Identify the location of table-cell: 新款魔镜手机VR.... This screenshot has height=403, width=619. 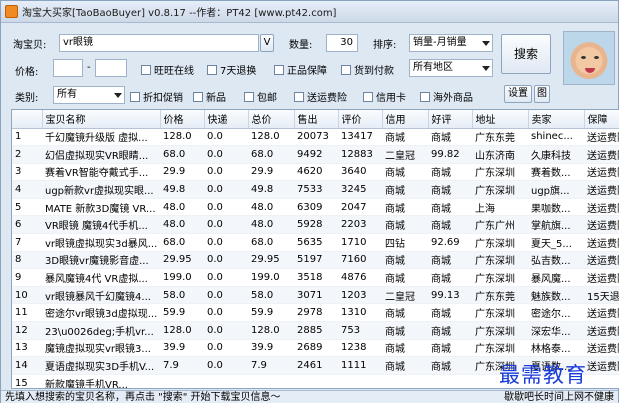
(101, 381).